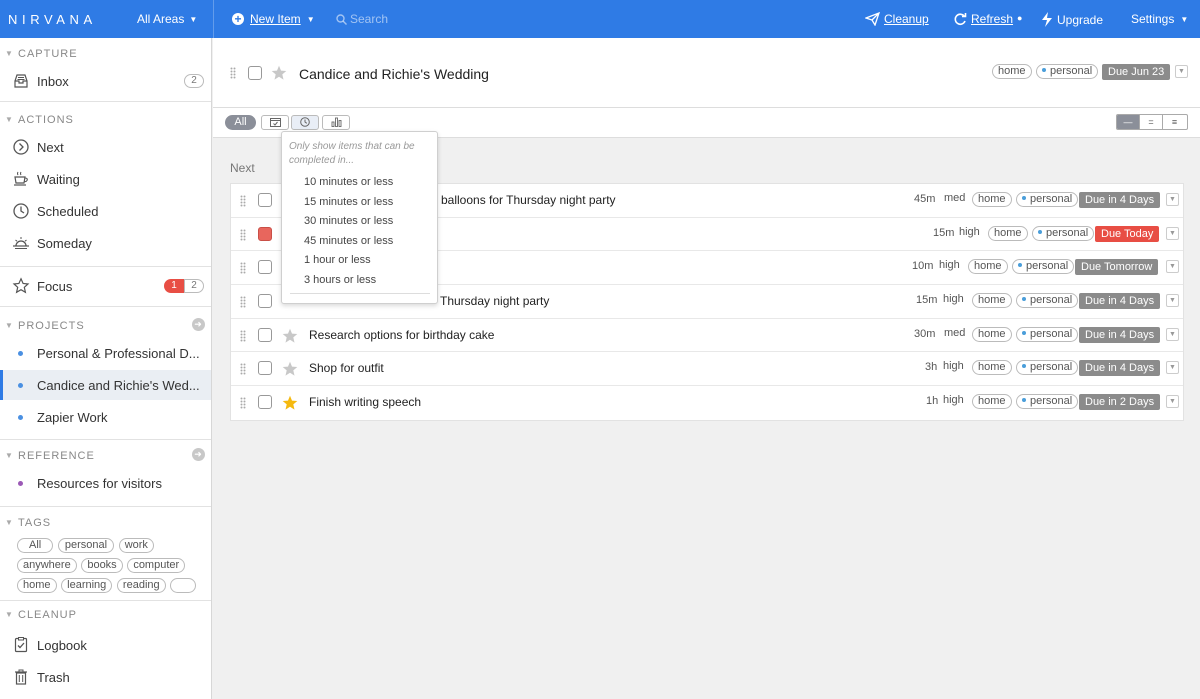 This screenshot has width=1200, height=699. I want to click on view-normal-button: =, so click(1151, 122).